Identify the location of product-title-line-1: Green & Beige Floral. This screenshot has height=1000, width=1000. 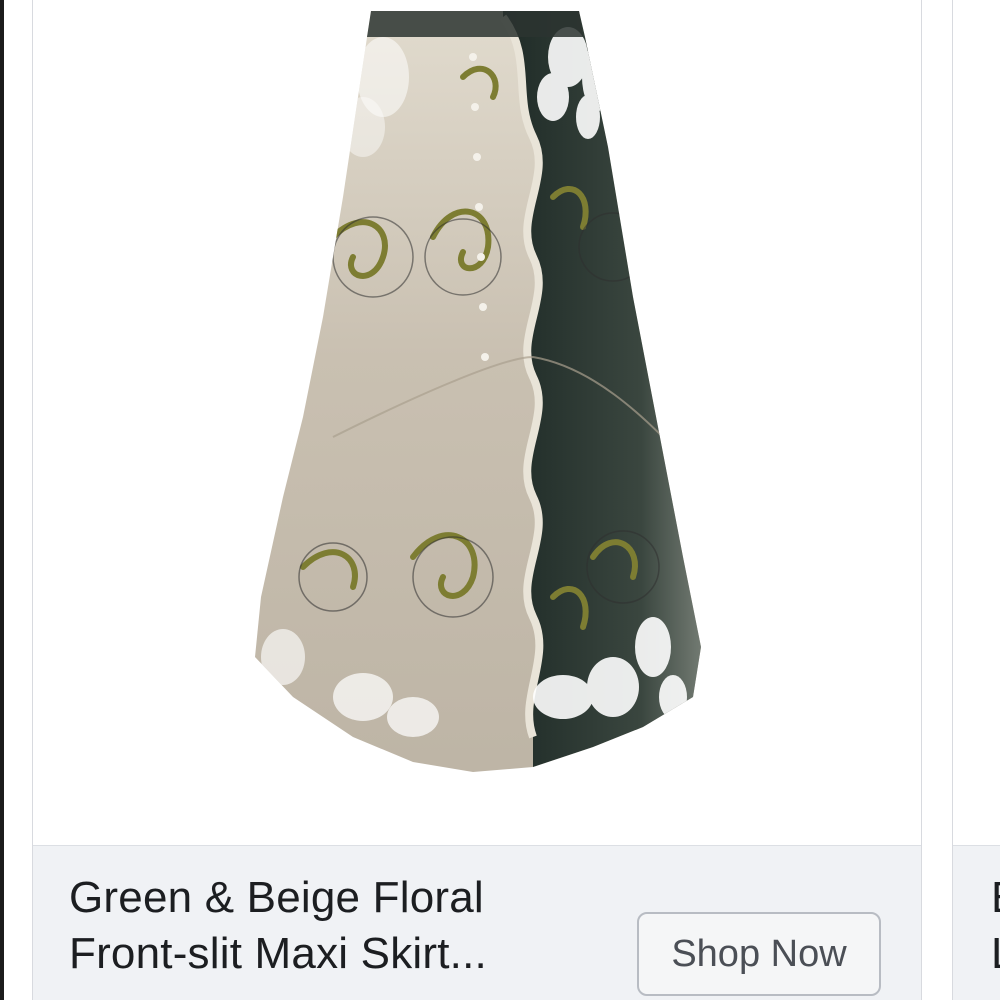
(276, 897).